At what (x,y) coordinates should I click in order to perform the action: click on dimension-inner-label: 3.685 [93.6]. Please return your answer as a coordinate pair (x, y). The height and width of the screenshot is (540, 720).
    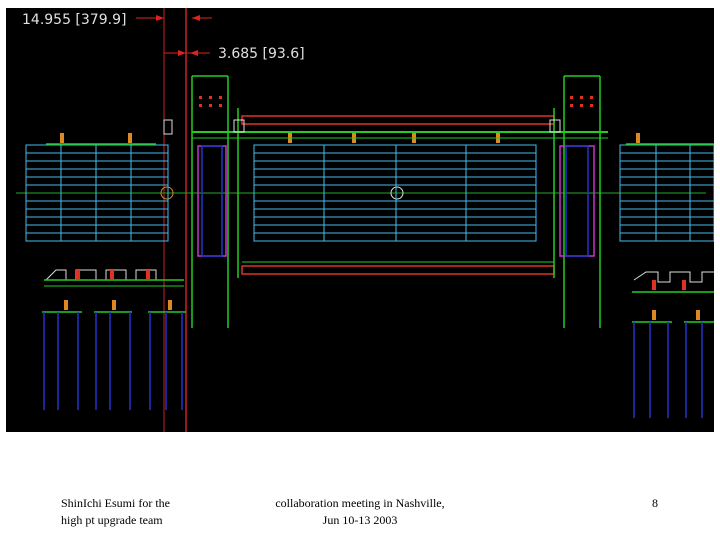
    Looking at the image, I should click on (261, 54).